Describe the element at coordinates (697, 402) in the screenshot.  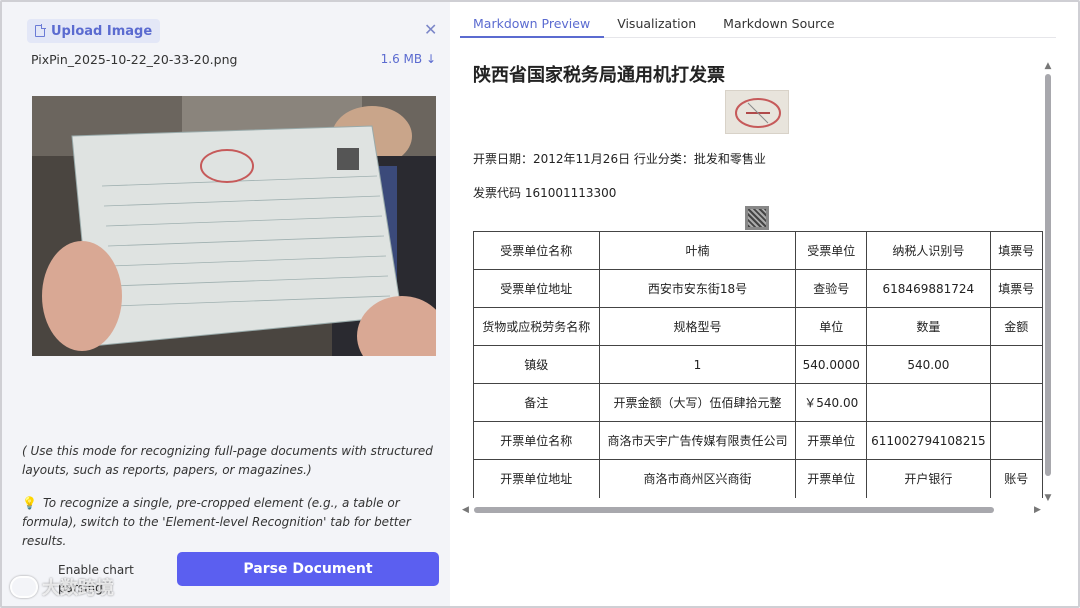
I see `table-cell: 开票金额（大写）伍佰肆拾元整` at that location.